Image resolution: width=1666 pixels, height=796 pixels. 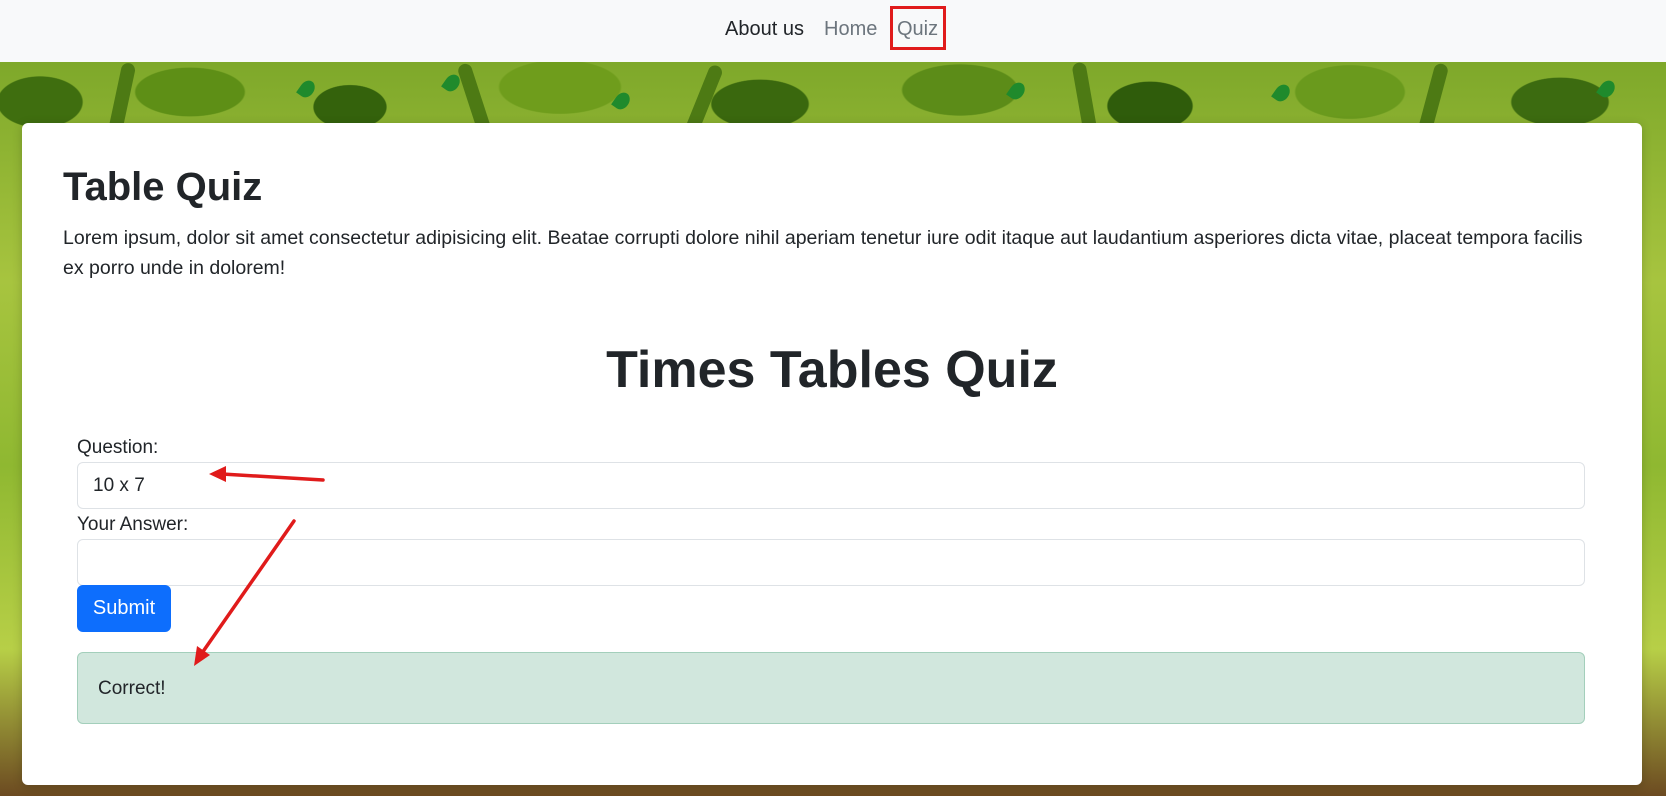 What do you see at coordinates (118, 447) in the screenshot?
I see `question-label: Question:` at bounding box center [118, 447].